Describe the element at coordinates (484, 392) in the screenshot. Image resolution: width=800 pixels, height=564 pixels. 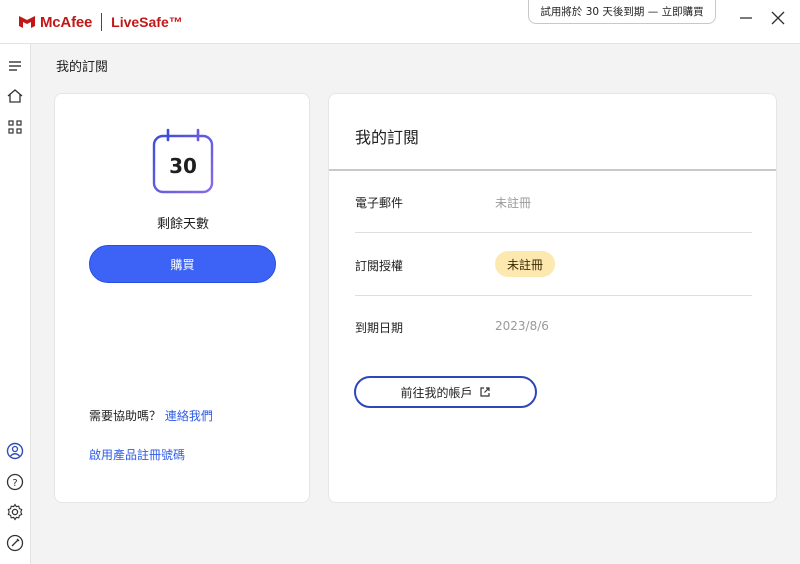
I see `external-link-icon` at that location.